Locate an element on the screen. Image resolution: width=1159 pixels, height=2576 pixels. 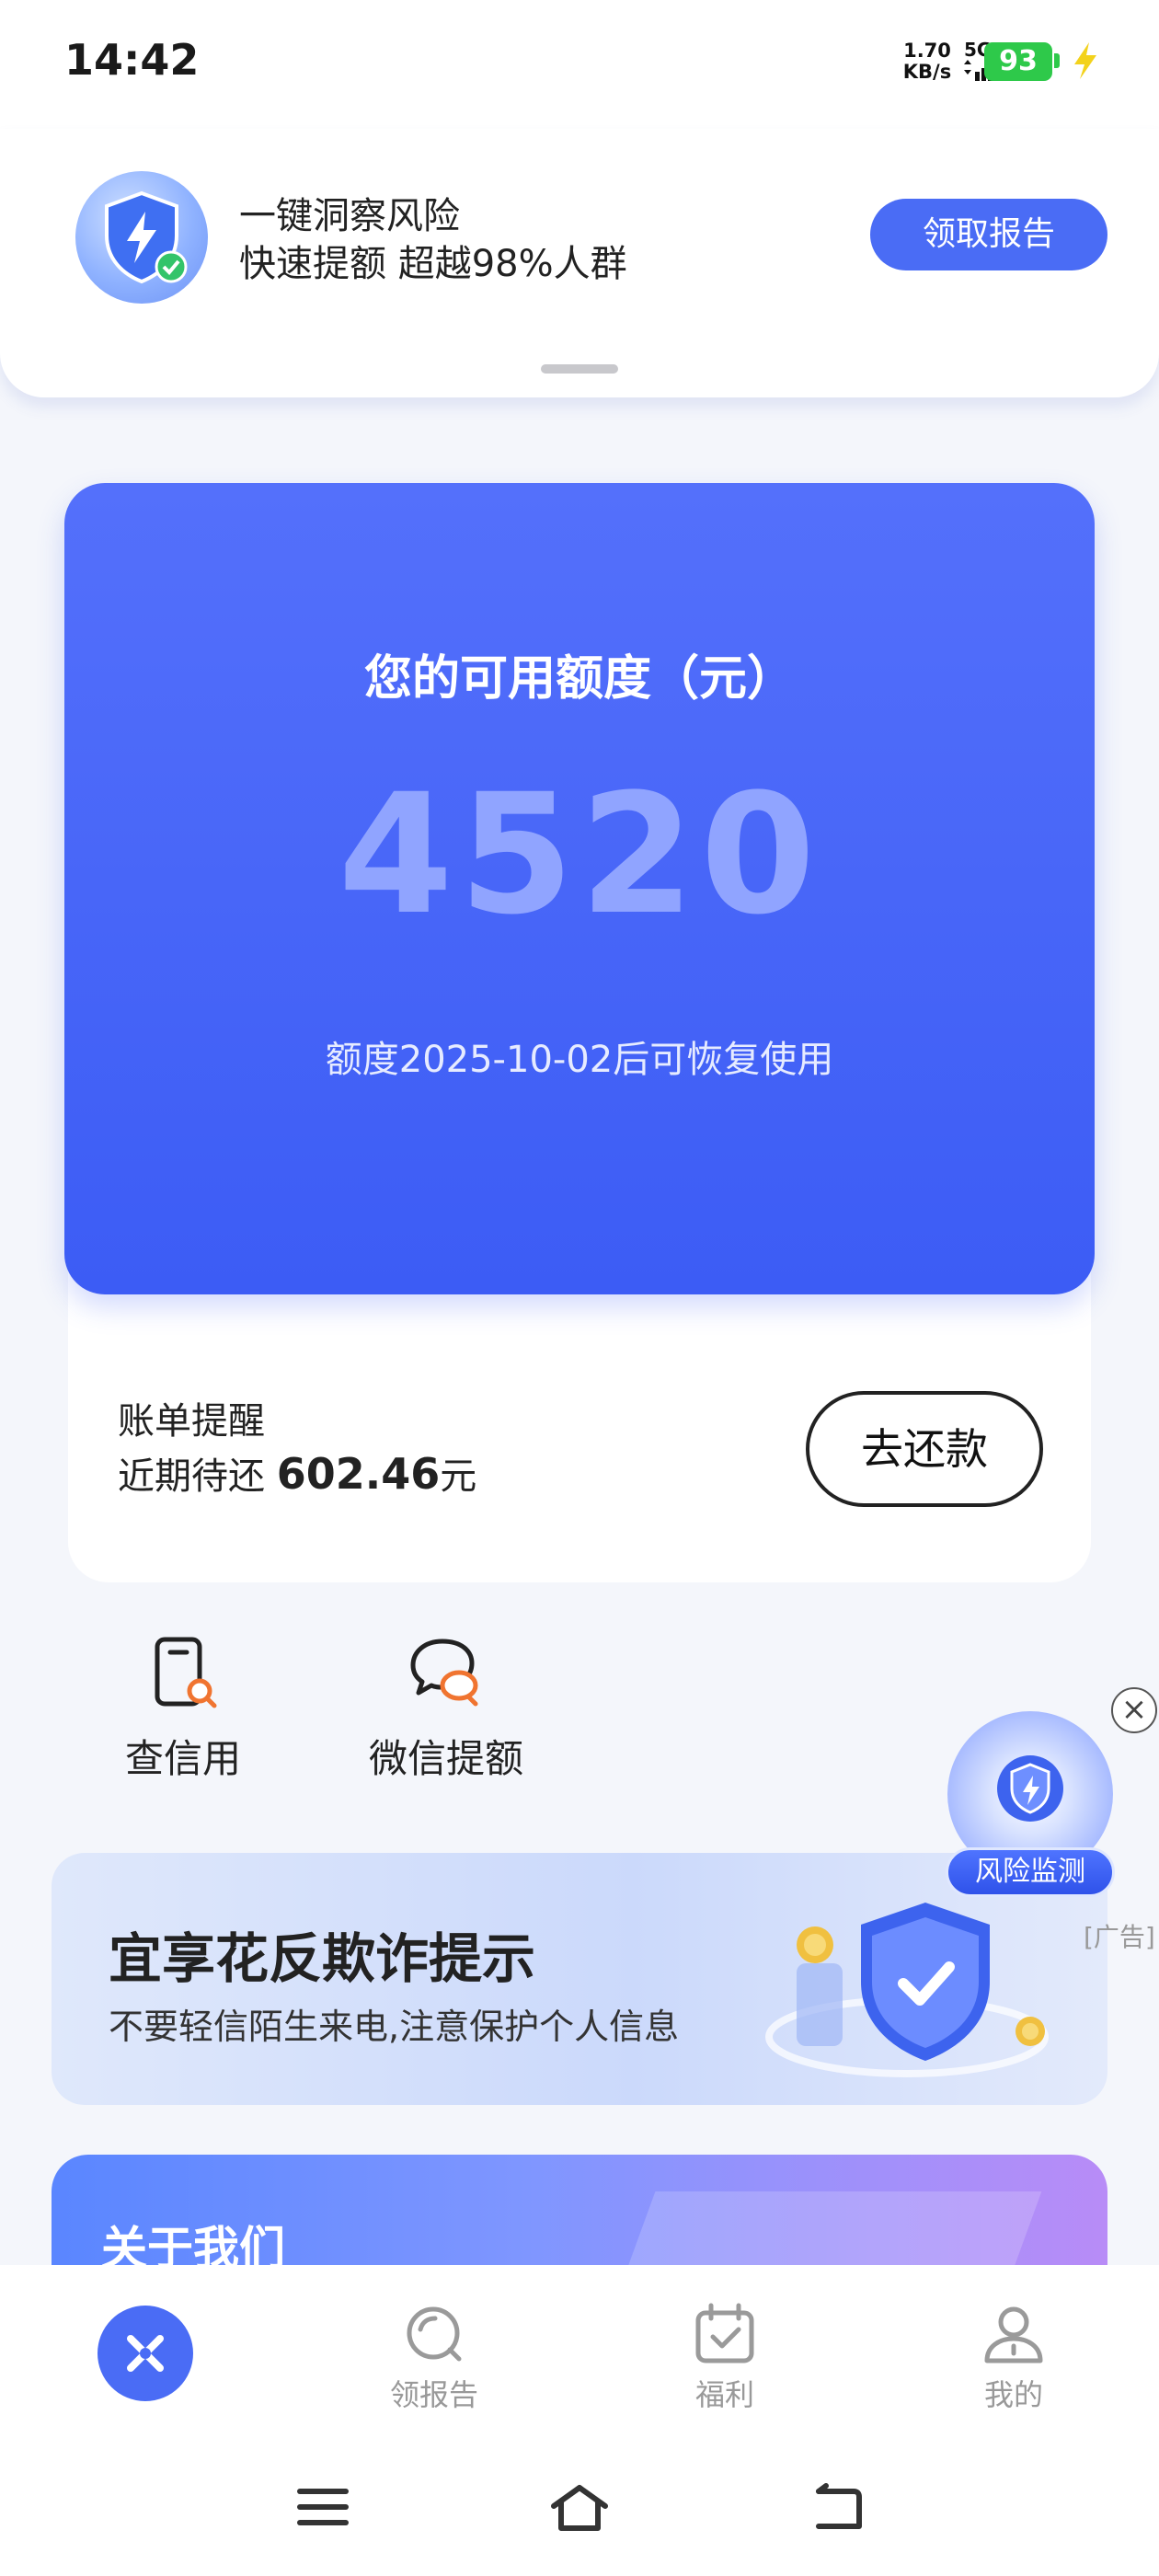
get-report-button: 领取报告 is located at coordinates (988, 234).